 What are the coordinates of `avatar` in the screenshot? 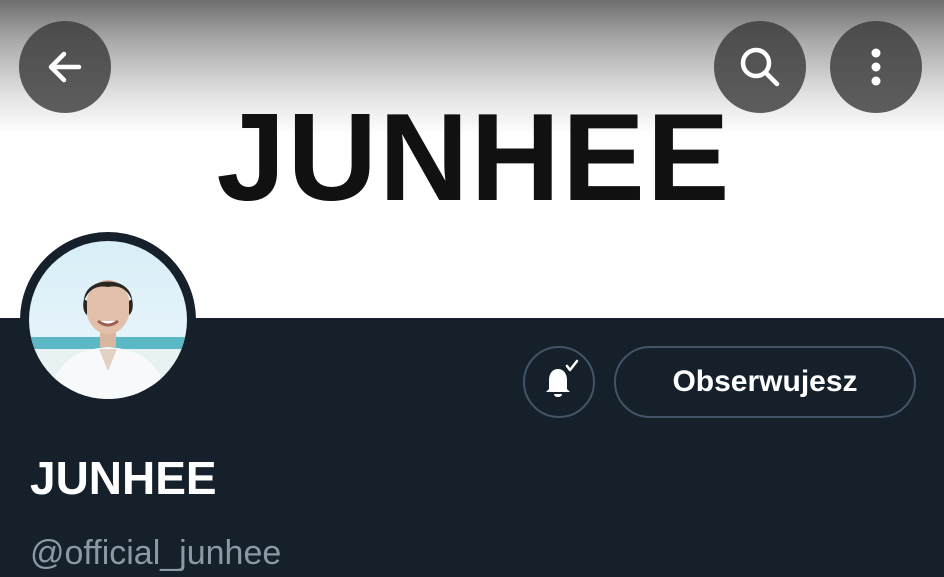 It's located at (108, 320).